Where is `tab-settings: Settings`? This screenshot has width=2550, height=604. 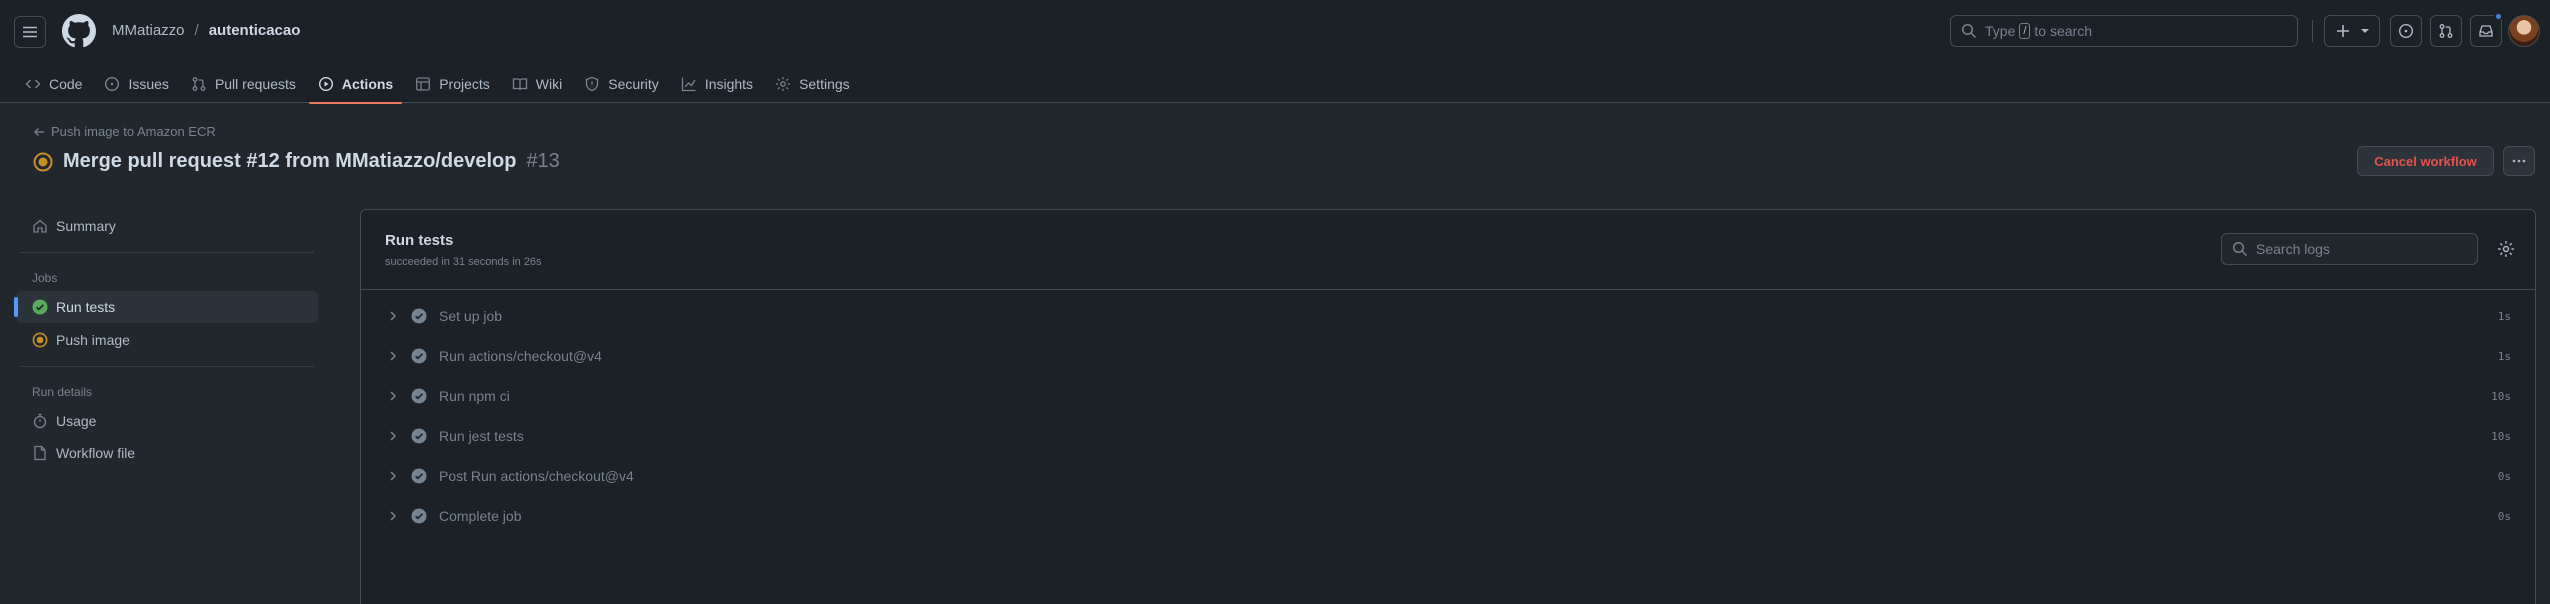
tab-settings: Settings is located at coordinates (812, 83).